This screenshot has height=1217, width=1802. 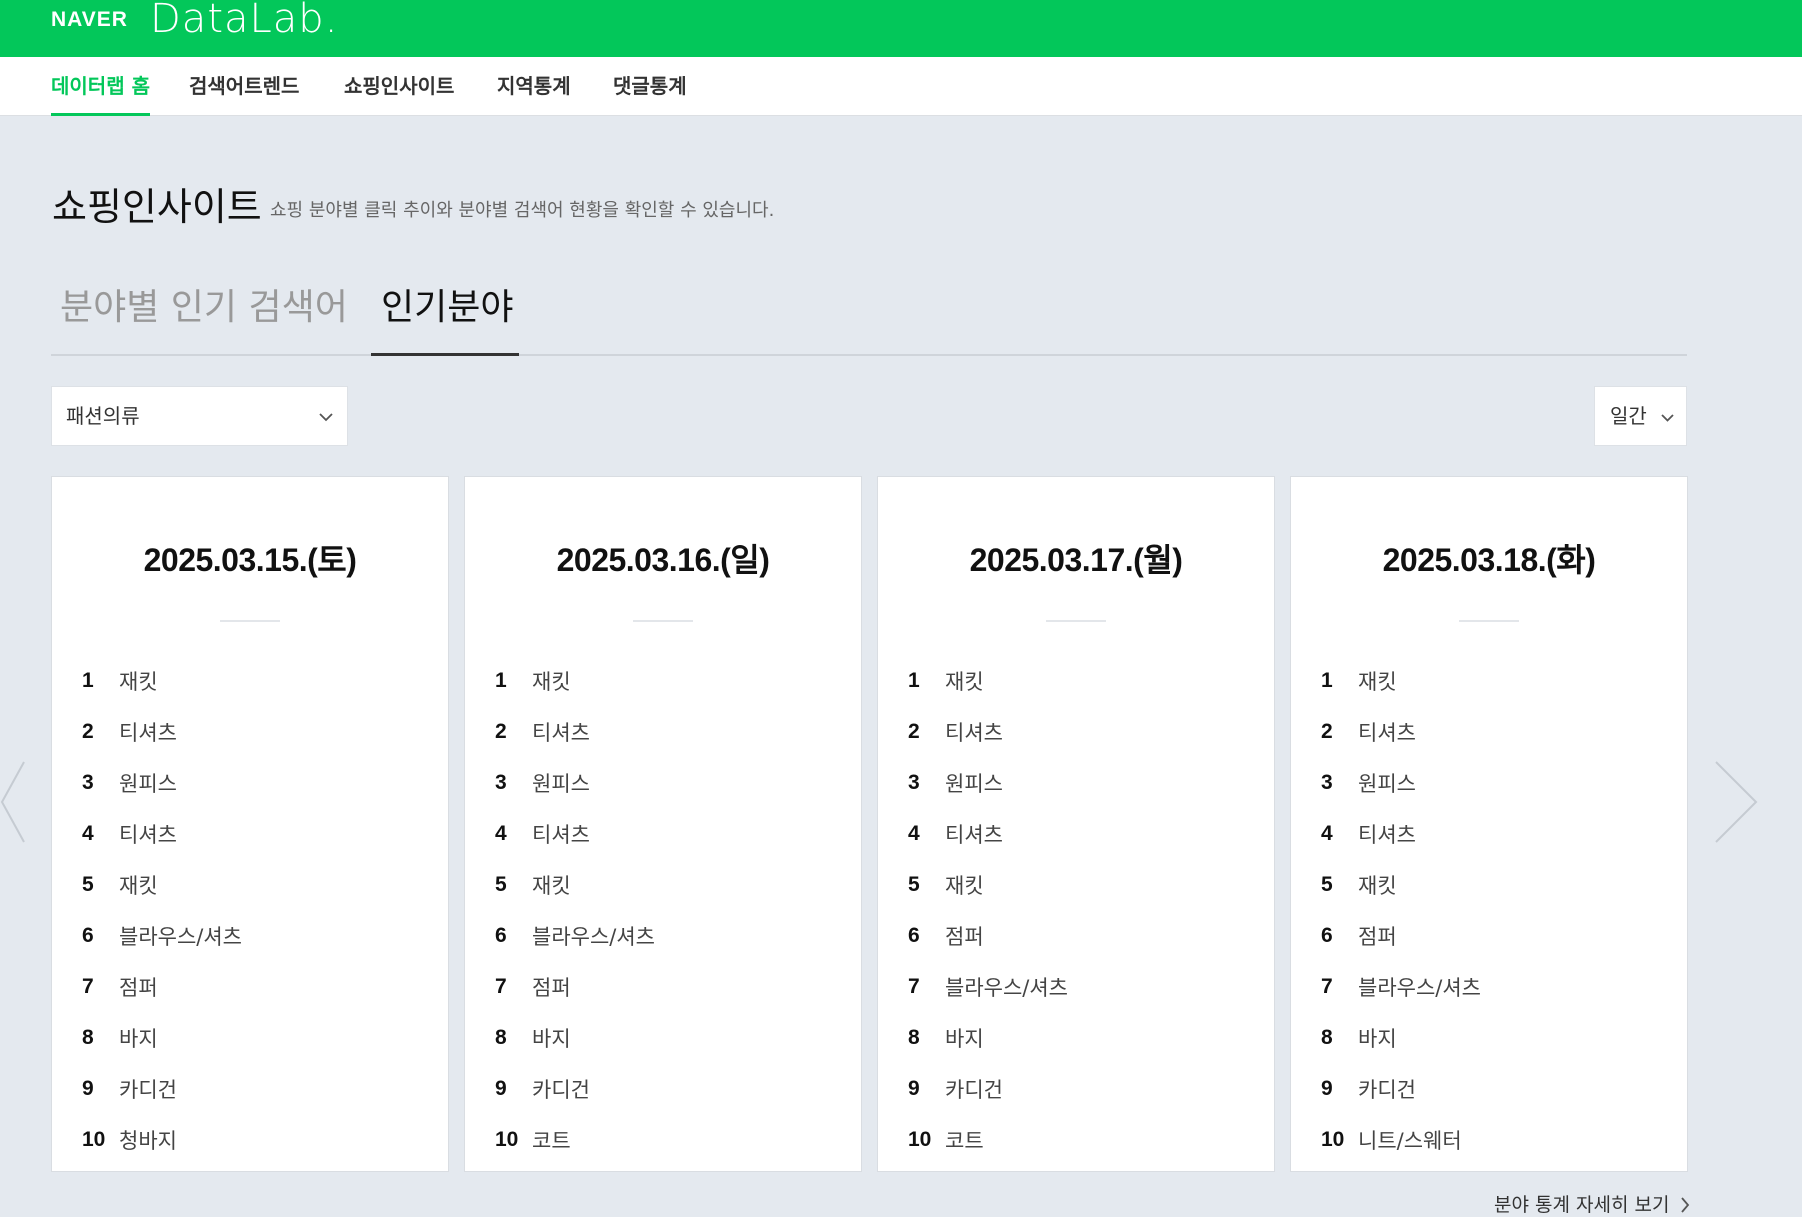 What do you see at coordinates (162, 1139) in the screenshot?
I see `rank-item: 10 청바지` at bounding box center [162, 1139].